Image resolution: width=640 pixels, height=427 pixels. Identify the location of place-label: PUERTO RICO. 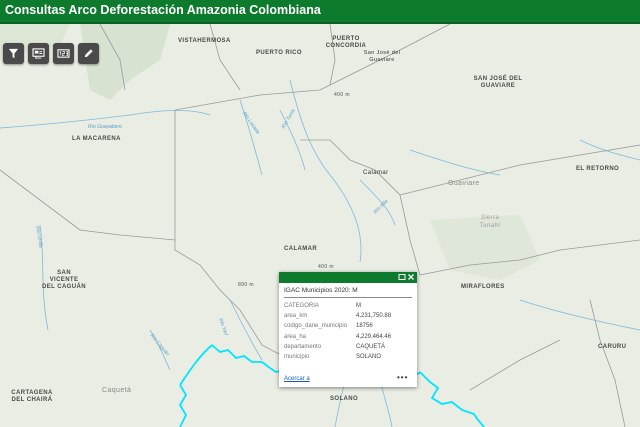
(279, 53).